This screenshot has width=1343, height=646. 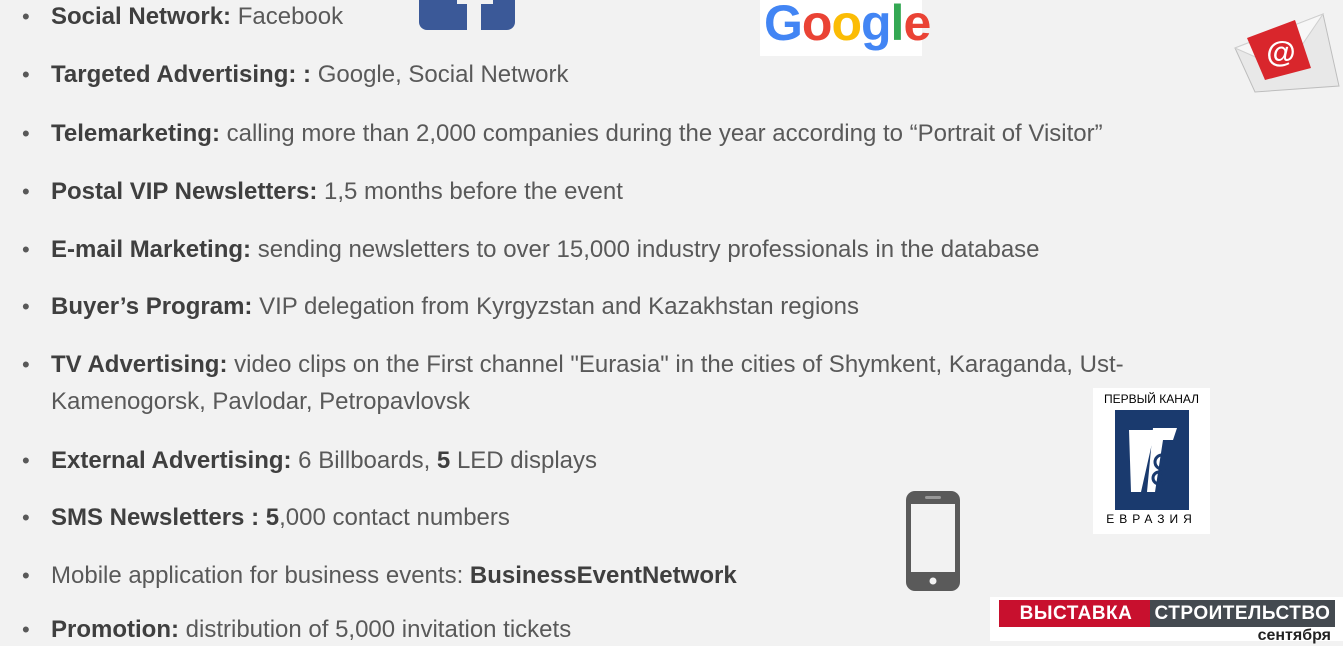 What do you see at coordinates (260, 401) in the screenshot?
I see `bullet-tv-advertising-continued: Kamenogorsk, Pavlodar, Petropavlovsk` at bounding box center [260, 401].